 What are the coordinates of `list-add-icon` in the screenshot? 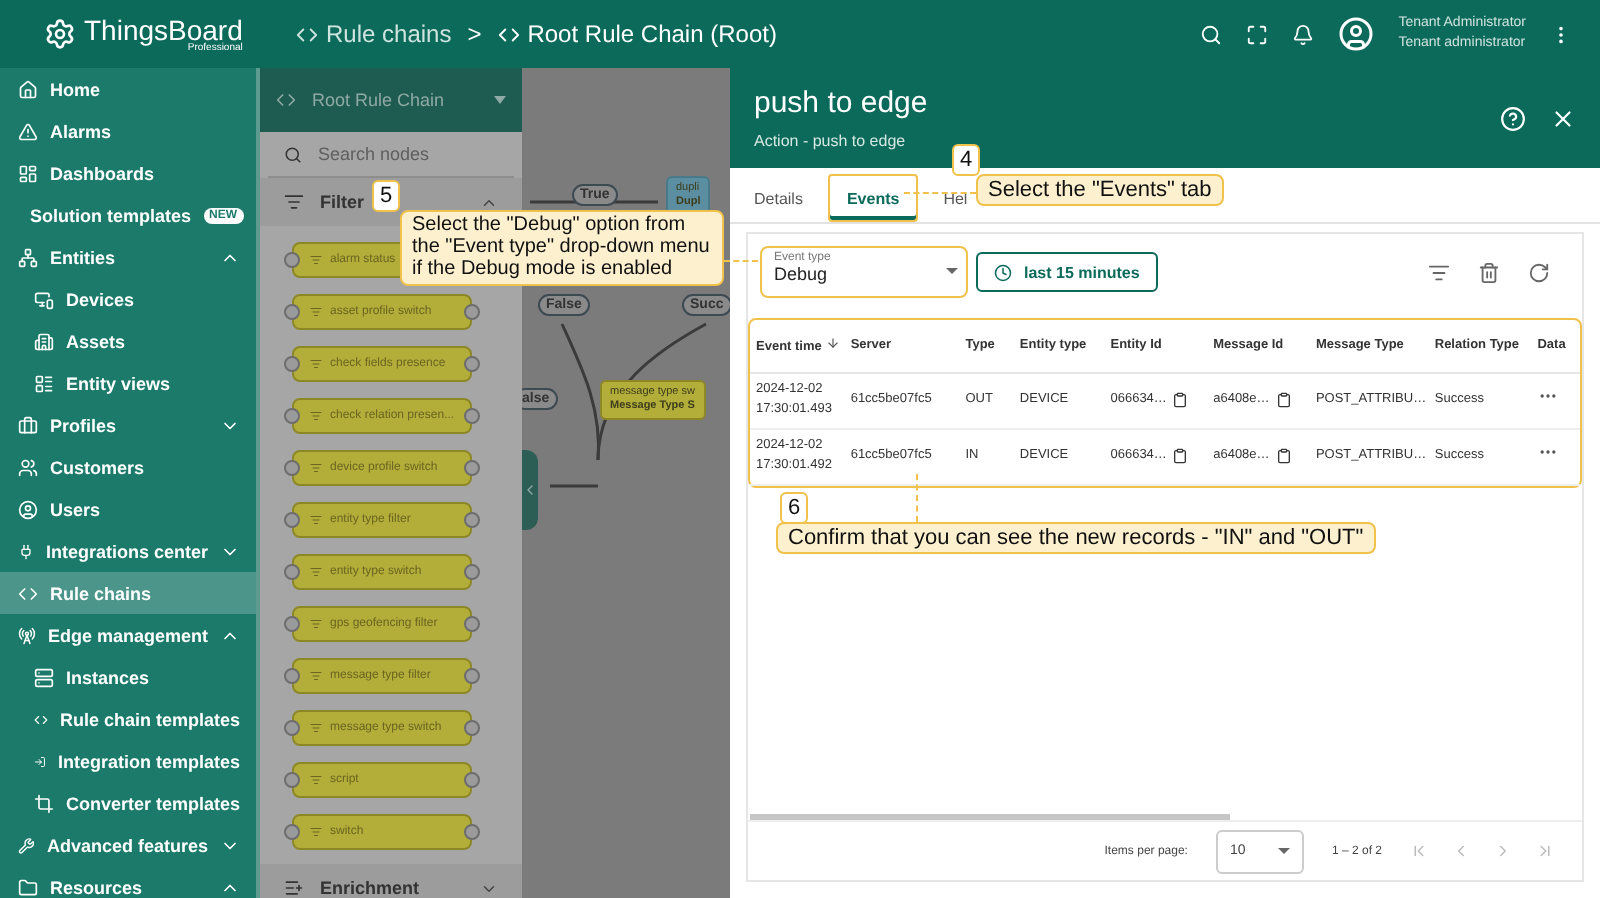 It's located at (294, 888).